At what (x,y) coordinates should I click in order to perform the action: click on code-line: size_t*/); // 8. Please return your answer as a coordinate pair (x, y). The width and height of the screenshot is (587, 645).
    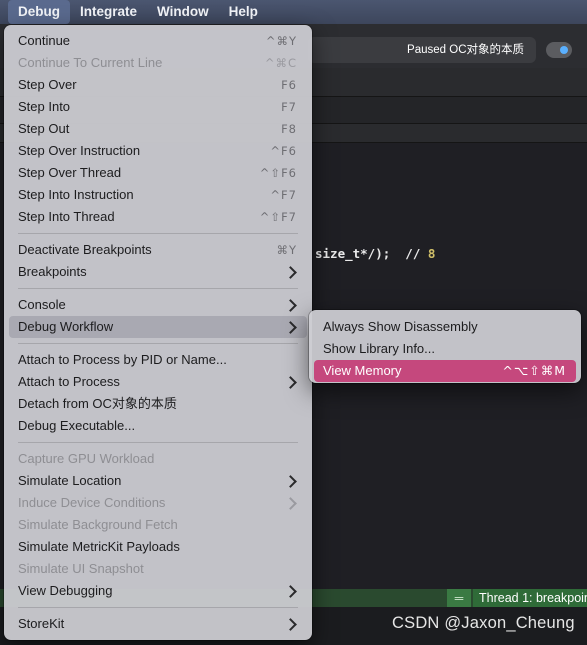
    Looking at the image, I should click on (375, 253).